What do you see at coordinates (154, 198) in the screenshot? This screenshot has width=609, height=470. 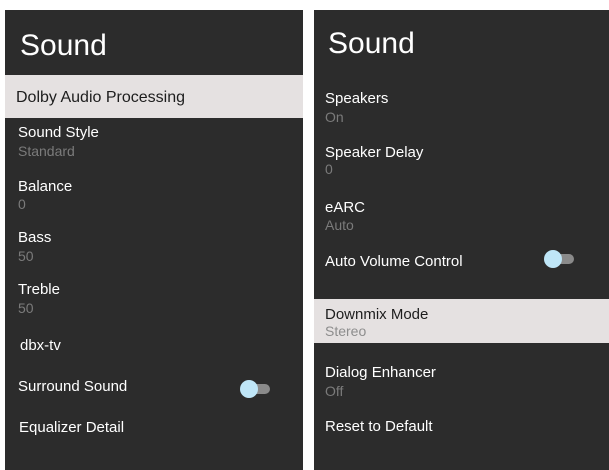 I see `menu-item-balance: Balance 0` at bounding box center [154, 198].